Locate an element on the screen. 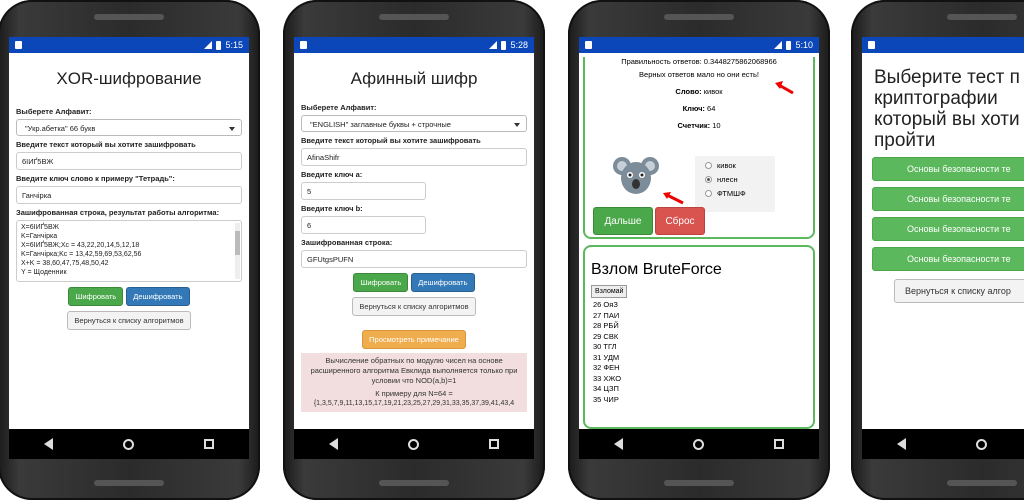 Image resolution: width=1024 pixels, height=500 pixels. result-label: Зашифрованная строка: is located at coordinates (347, 242).